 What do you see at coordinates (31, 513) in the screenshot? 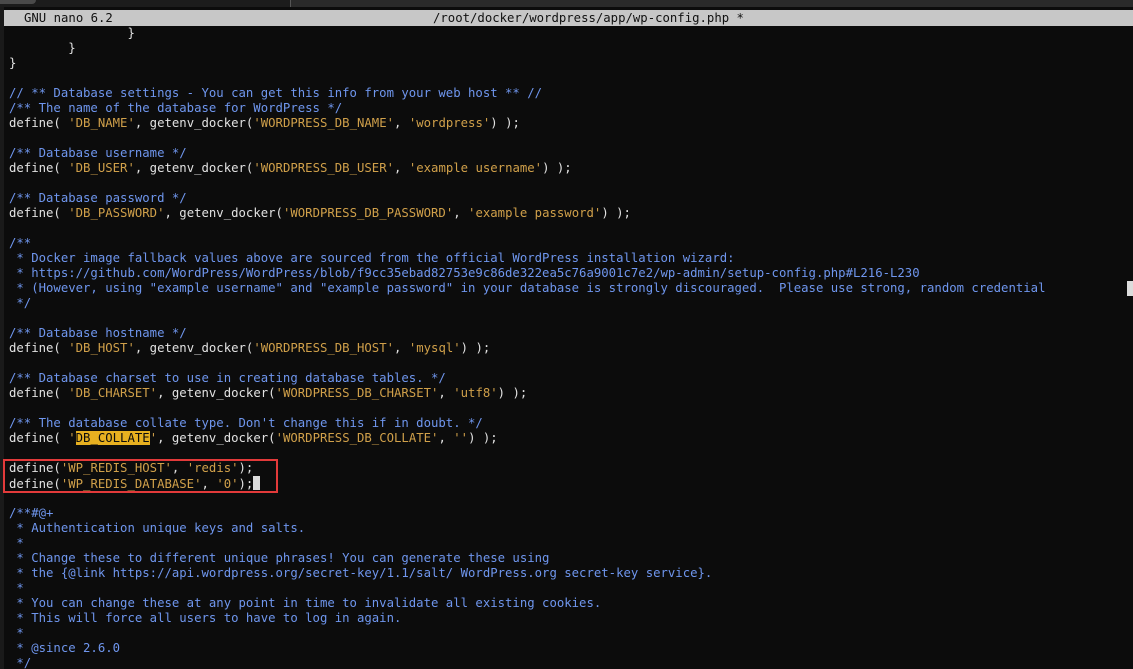
I see `comment-line: /**#@+` at bounding box center [31, 513].